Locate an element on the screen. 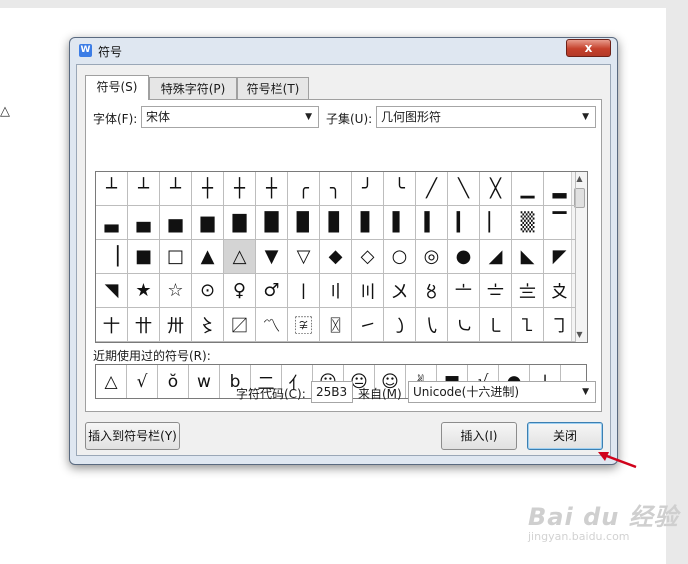  symbol-cell: ㇆ is located at coordinates (560, 325).